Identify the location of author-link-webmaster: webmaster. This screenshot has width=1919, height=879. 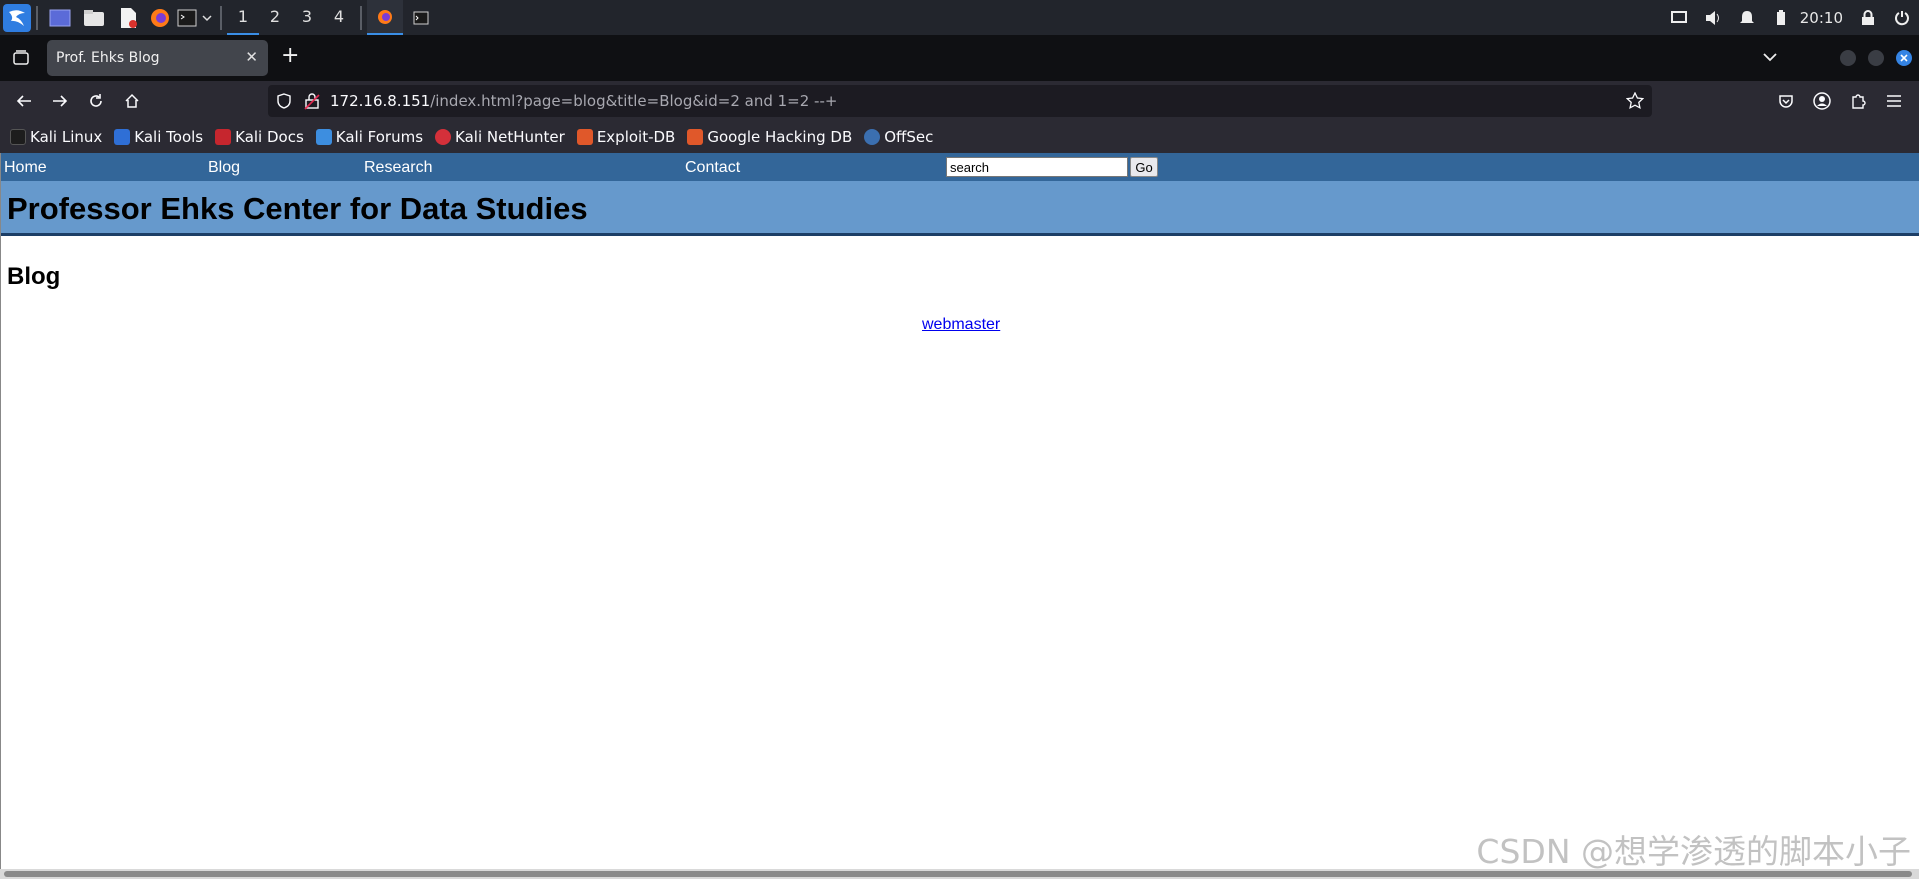
(961, 325).